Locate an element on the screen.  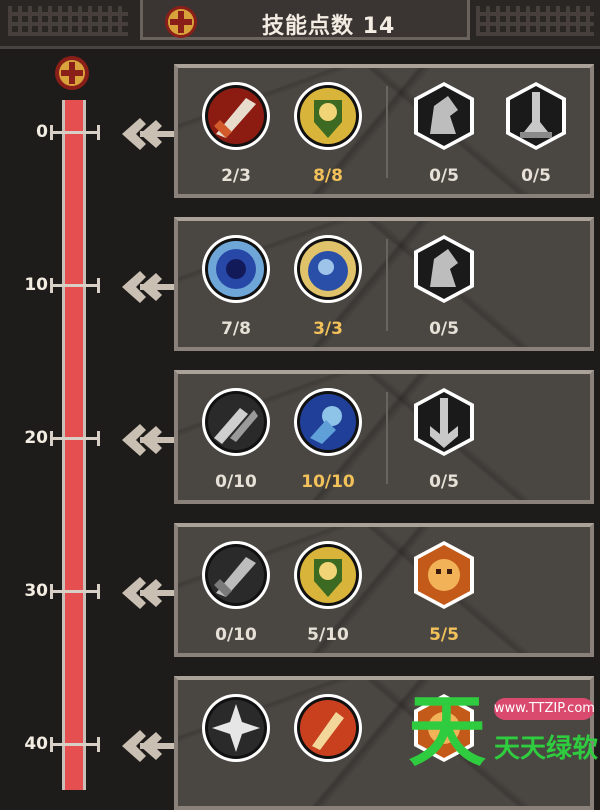
level-tick: 30 is located at coordinates (55, 591).